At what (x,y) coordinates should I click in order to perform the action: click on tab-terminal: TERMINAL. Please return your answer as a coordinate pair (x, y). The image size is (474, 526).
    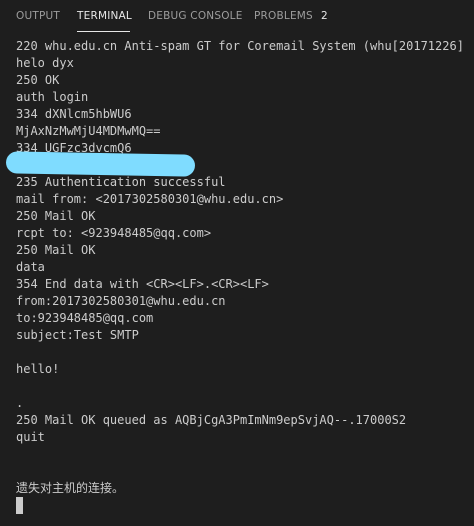
    Looking at the image, I should click on (104, 16).